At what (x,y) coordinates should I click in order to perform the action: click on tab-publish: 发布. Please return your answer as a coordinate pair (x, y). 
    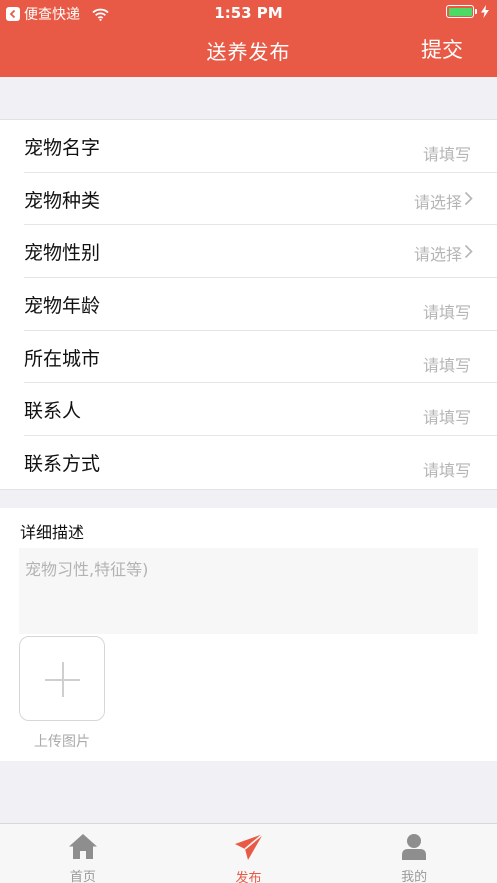
    Looking at the image, I should click on (249, 853).